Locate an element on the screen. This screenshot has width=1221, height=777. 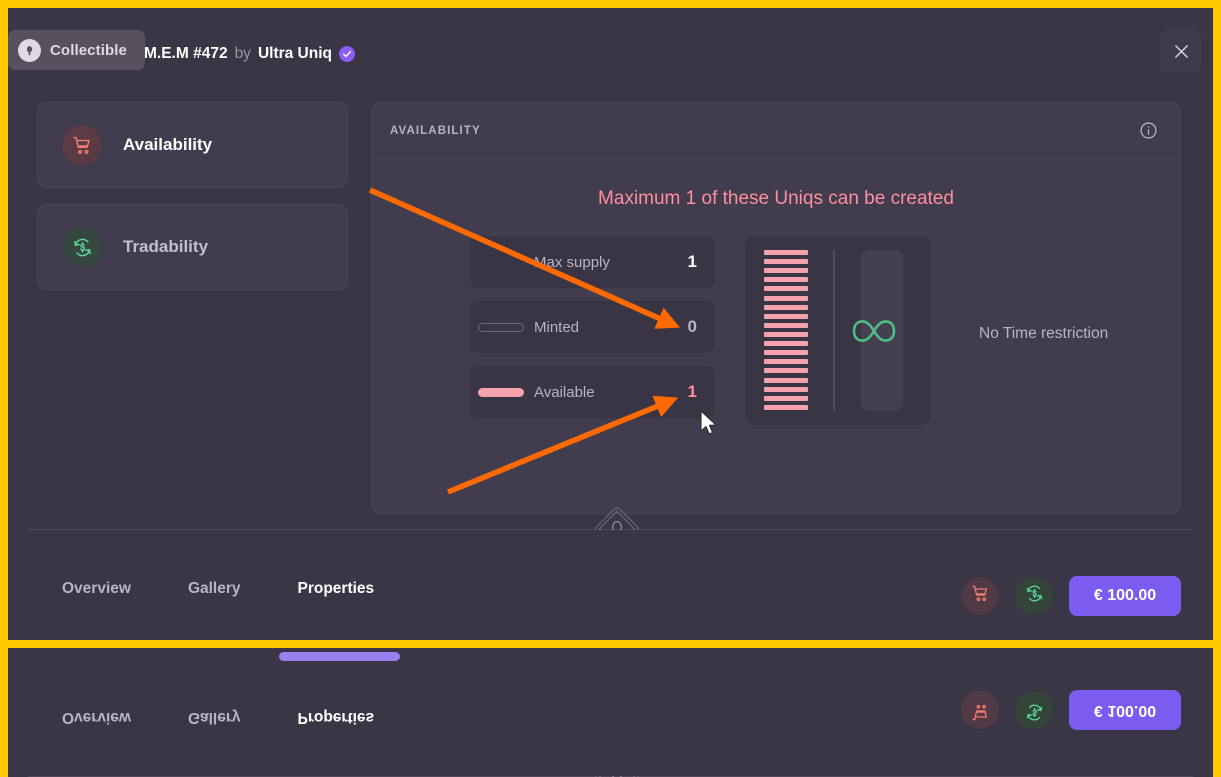
stat-label: Max supply is located at coordinates (572, 262).